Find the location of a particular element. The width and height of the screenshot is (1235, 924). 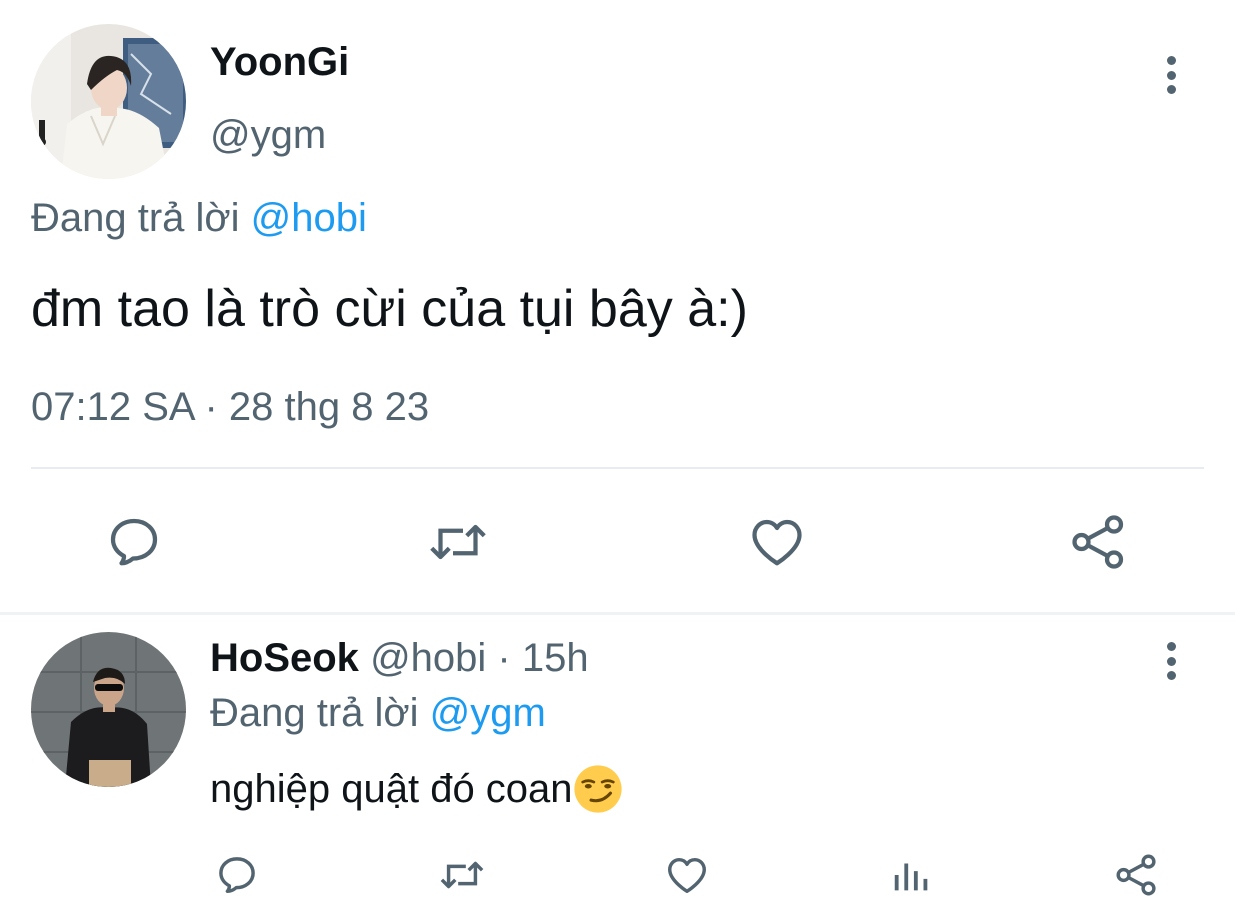

author-name: YoonGi is located at coordinates (279, 62).